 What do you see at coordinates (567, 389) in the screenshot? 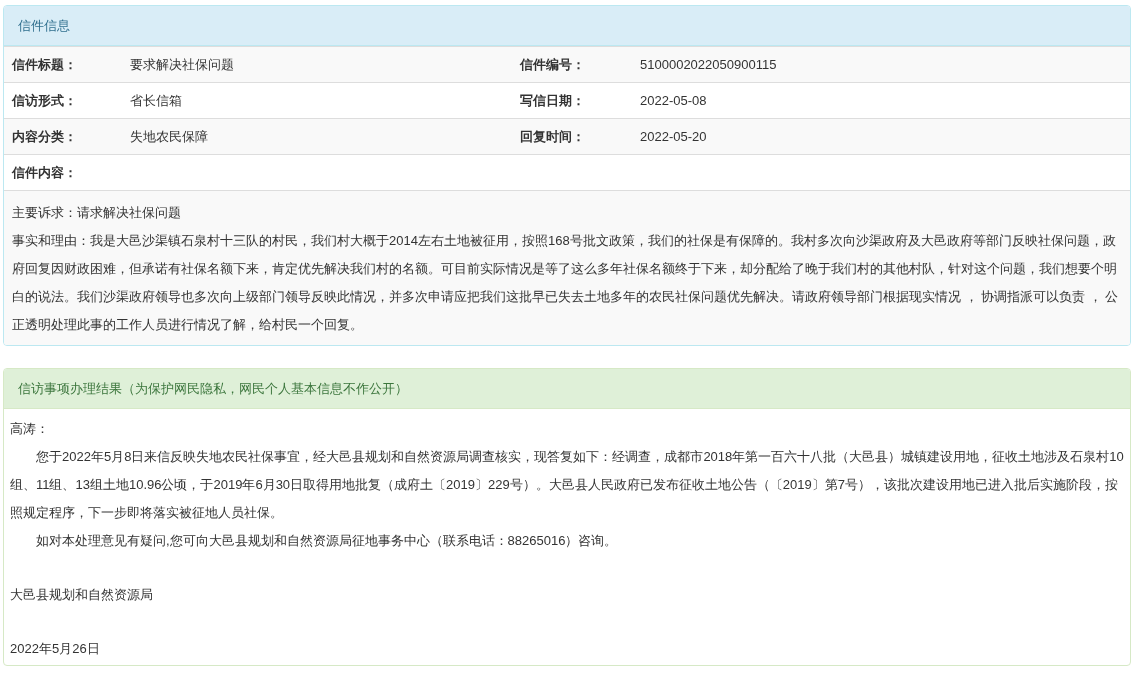
I see `panel-heading: 信访事项办理结果（为保护网民隐私，网民个人基本信息不作公开）` at bounding box center [567, 389].